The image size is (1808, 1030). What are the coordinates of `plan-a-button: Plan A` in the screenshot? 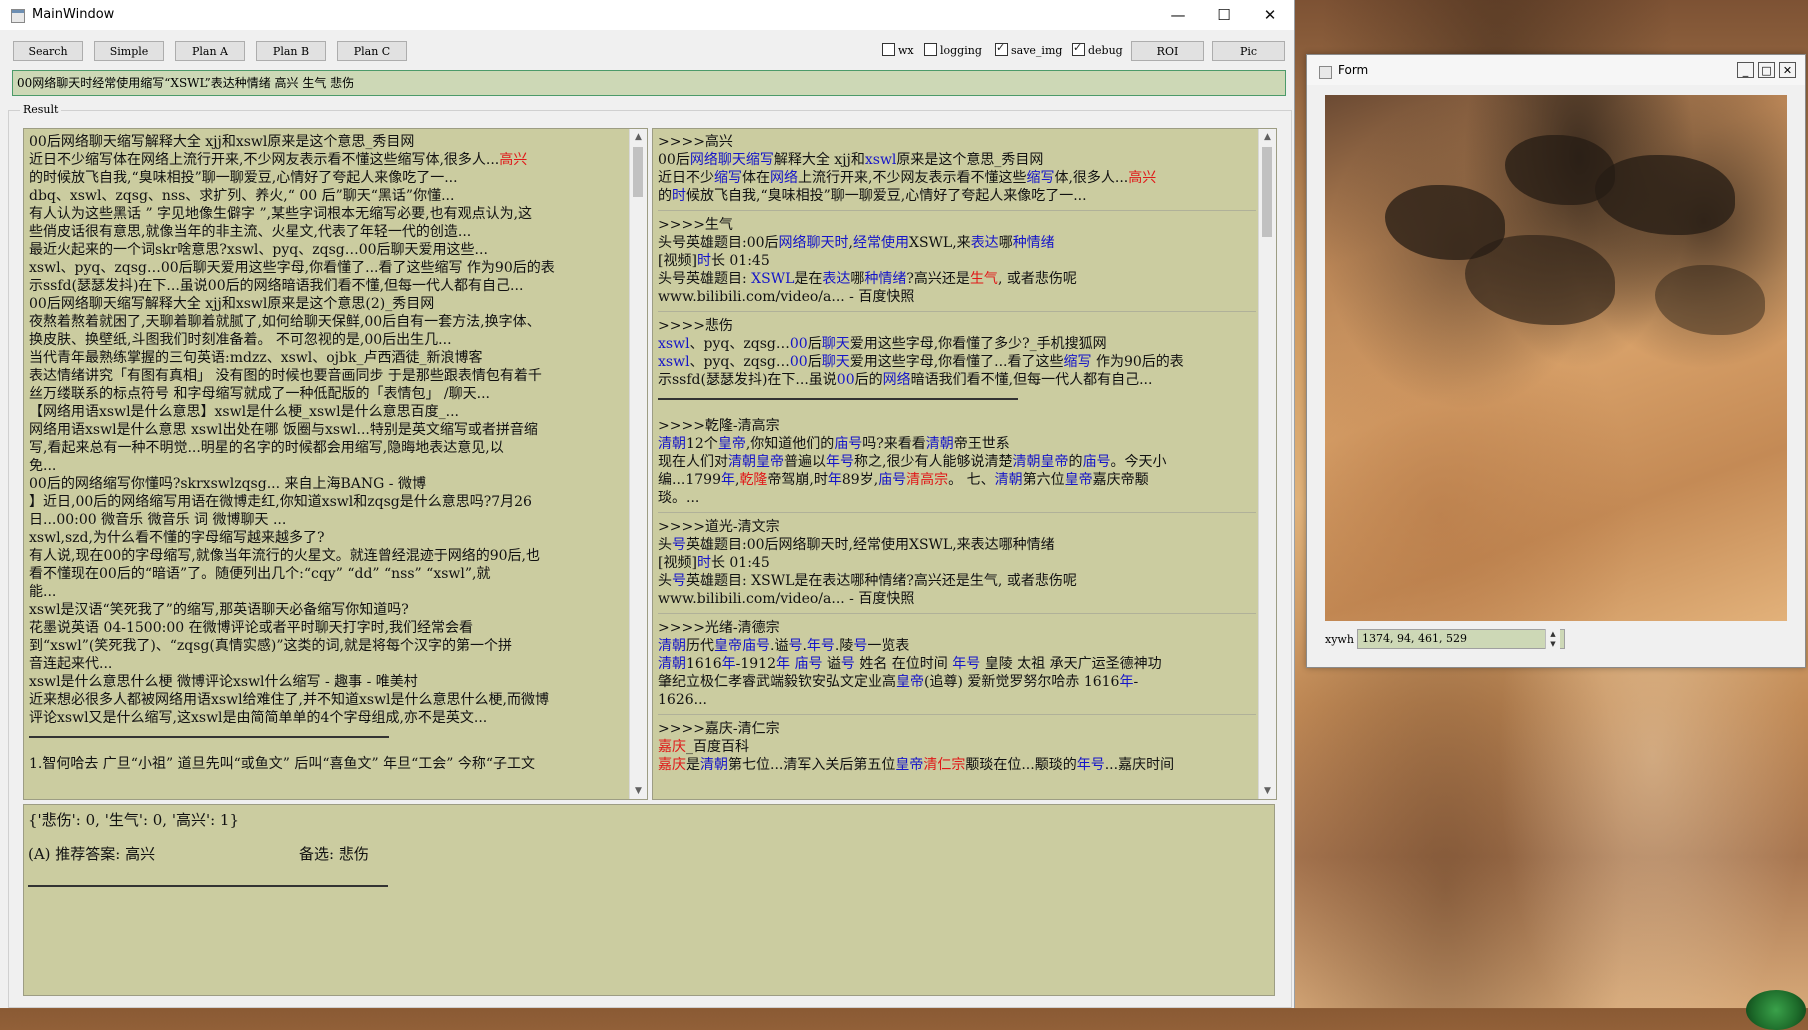 It's located at (210, 51).